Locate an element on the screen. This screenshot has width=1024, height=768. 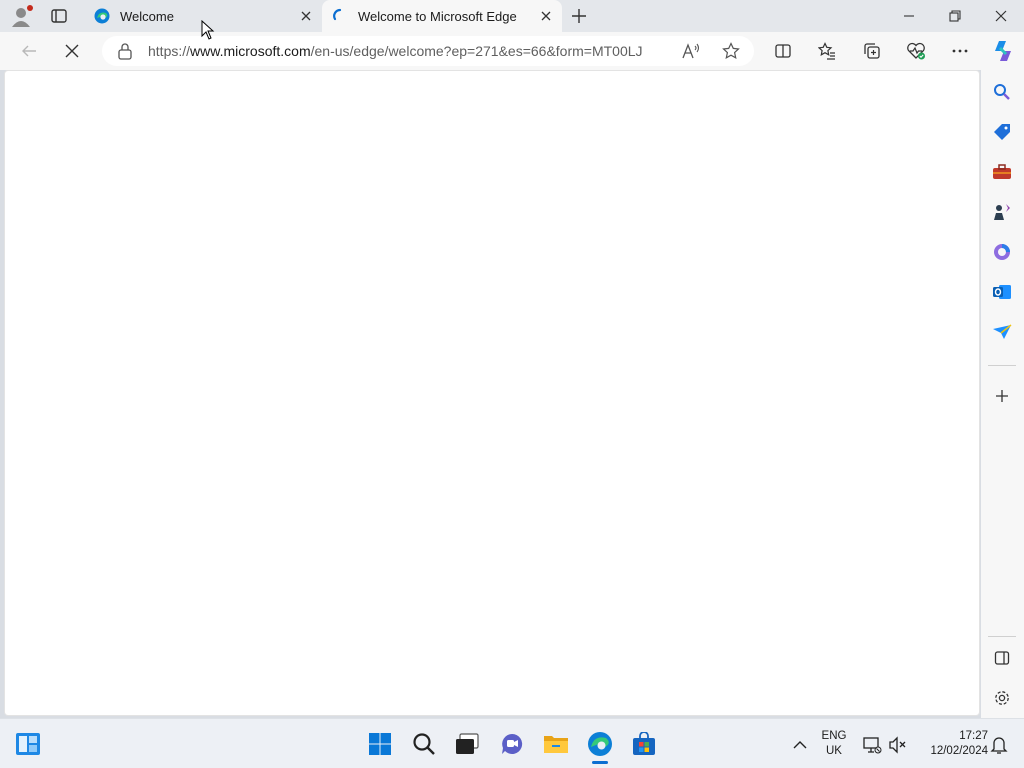
sidebar-games-button is located at coordinates (1002, 212).